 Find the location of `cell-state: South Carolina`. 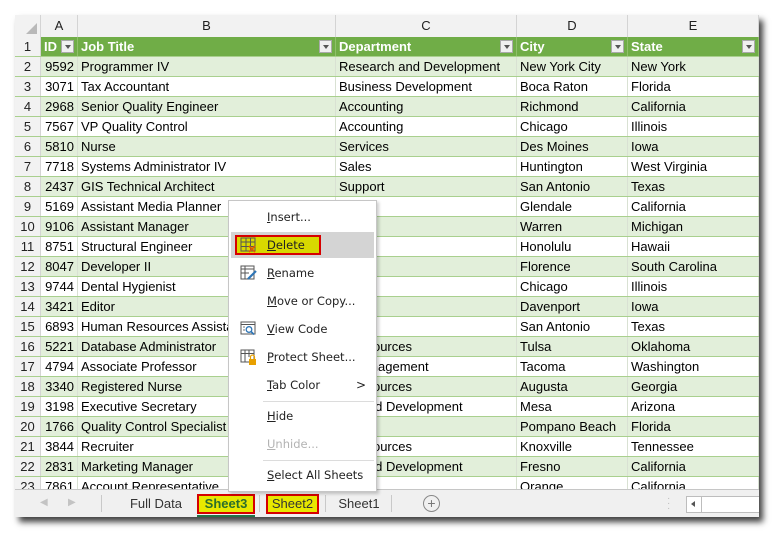

cell-state: South Carolina is located at coordinates (693, 266).